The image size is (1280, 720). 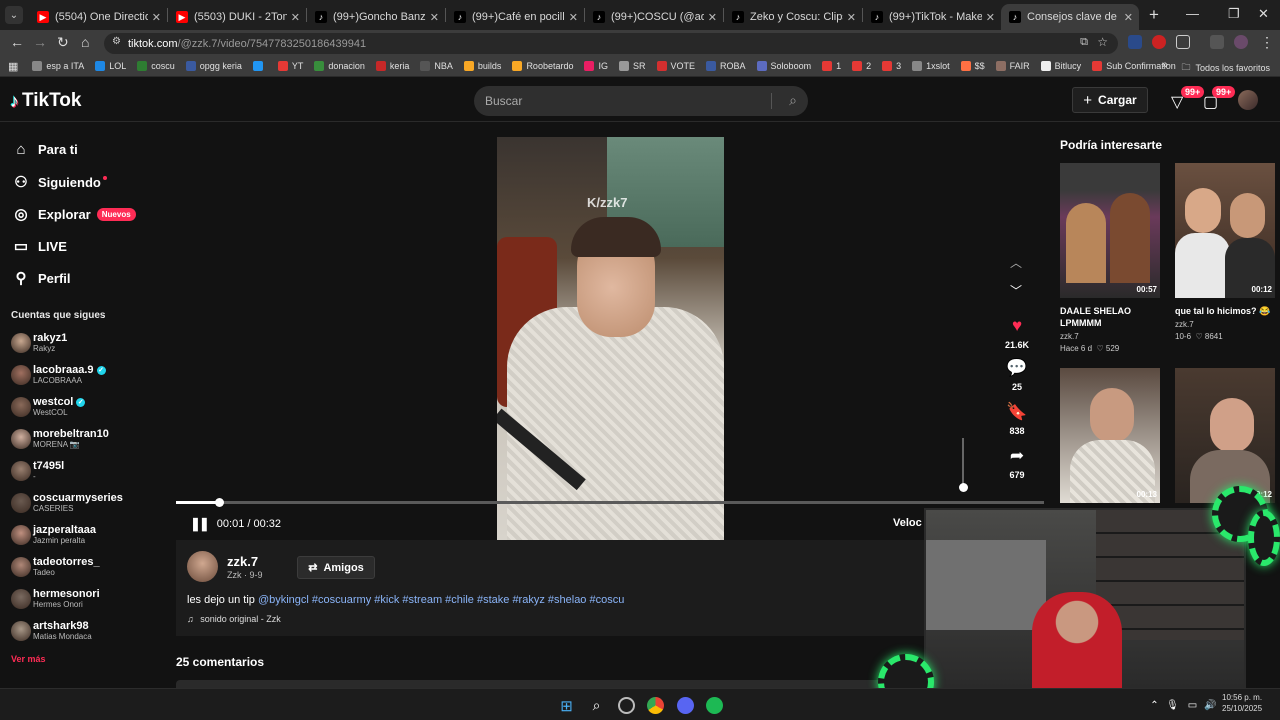 What do you see at coordinates (515, 17) in the screenshot?
I see `browser-tab: ♪ (99+)Café en pocillo: opc ✕` at bounding box center [515, 17].